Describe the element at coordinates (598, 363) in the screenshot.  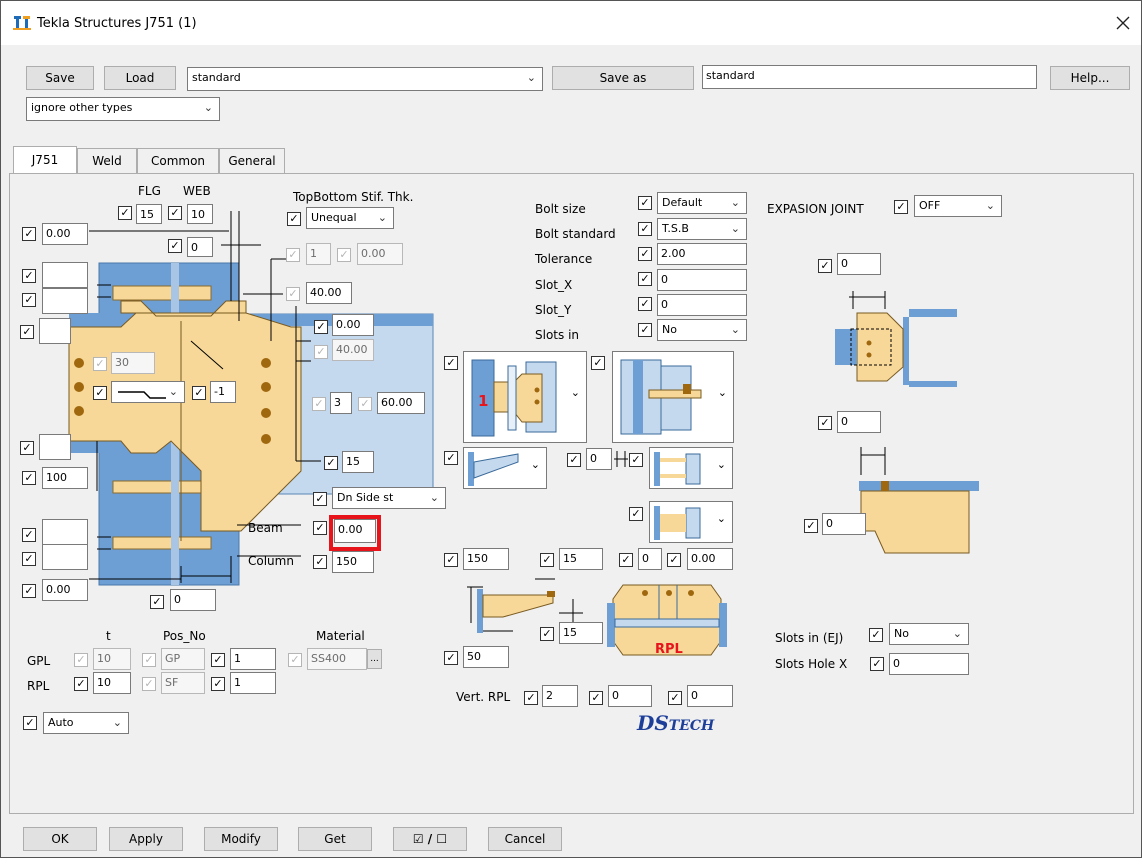
I see `pic2-checkbox: ✓` at that location.